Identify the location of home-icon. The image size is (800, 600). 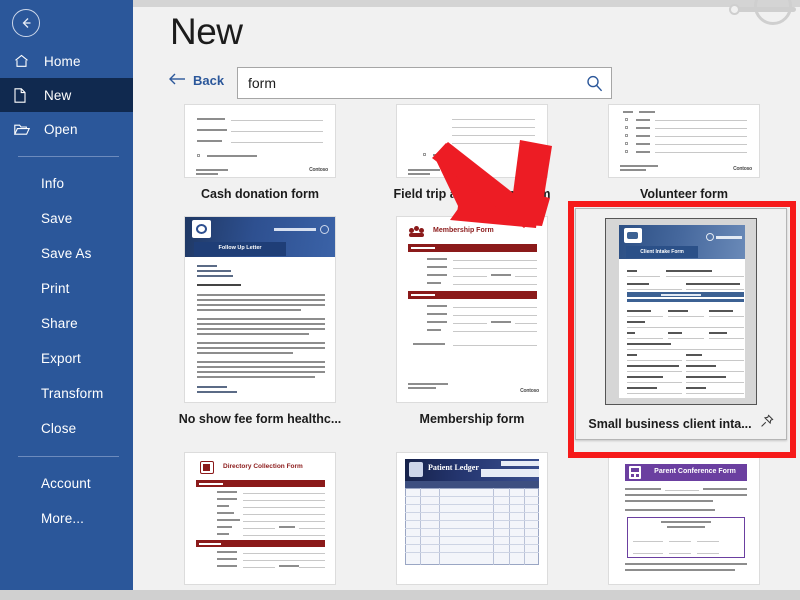
(25, 61).